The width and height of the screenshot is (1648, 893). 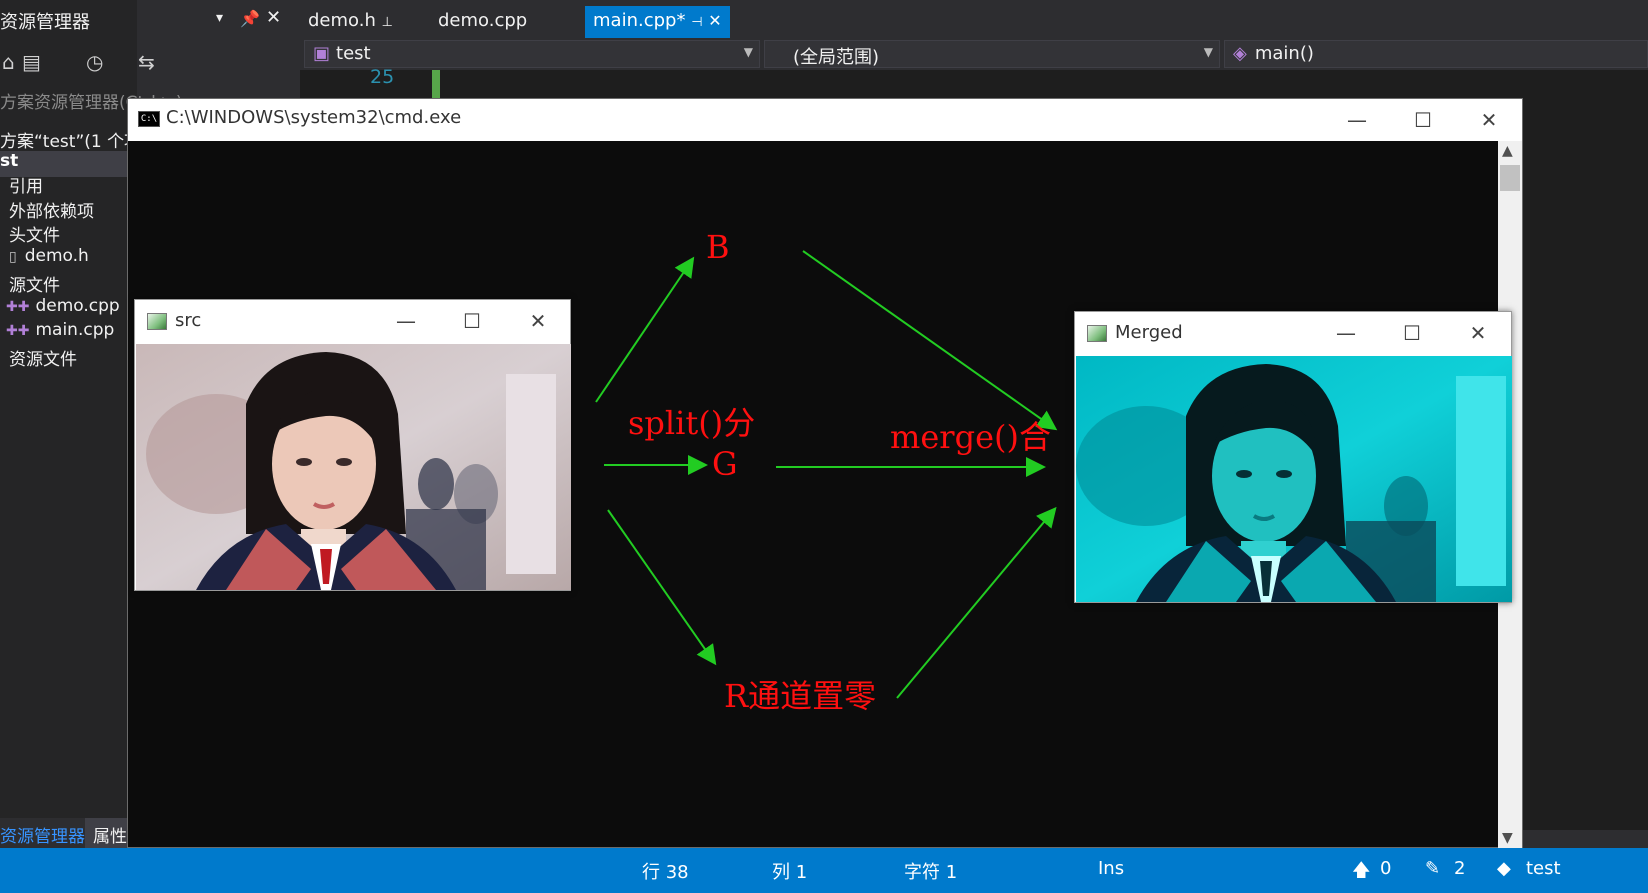 What do you see at coordinates (645, 329) in the screenshot?
I see `arrow-to-b` at bounding box center [645, 329].